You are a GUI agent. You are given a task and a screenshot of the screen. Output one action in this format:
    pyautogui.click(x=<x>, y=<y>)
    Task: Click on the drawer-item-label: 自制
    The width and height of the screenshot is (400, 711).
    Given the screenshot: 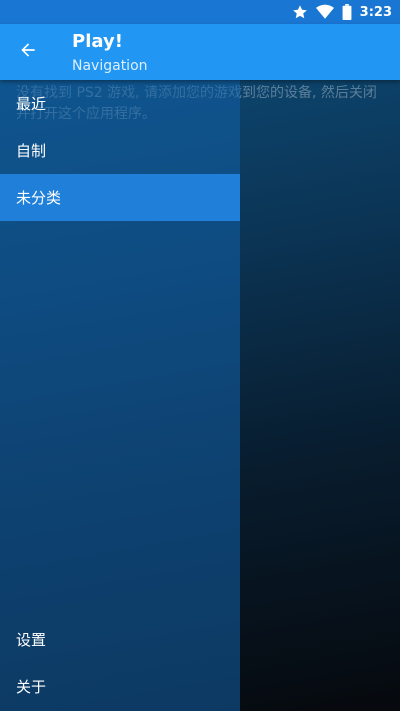 What is the action you would take?
    pyautogui.click(x=31, y=151)
    